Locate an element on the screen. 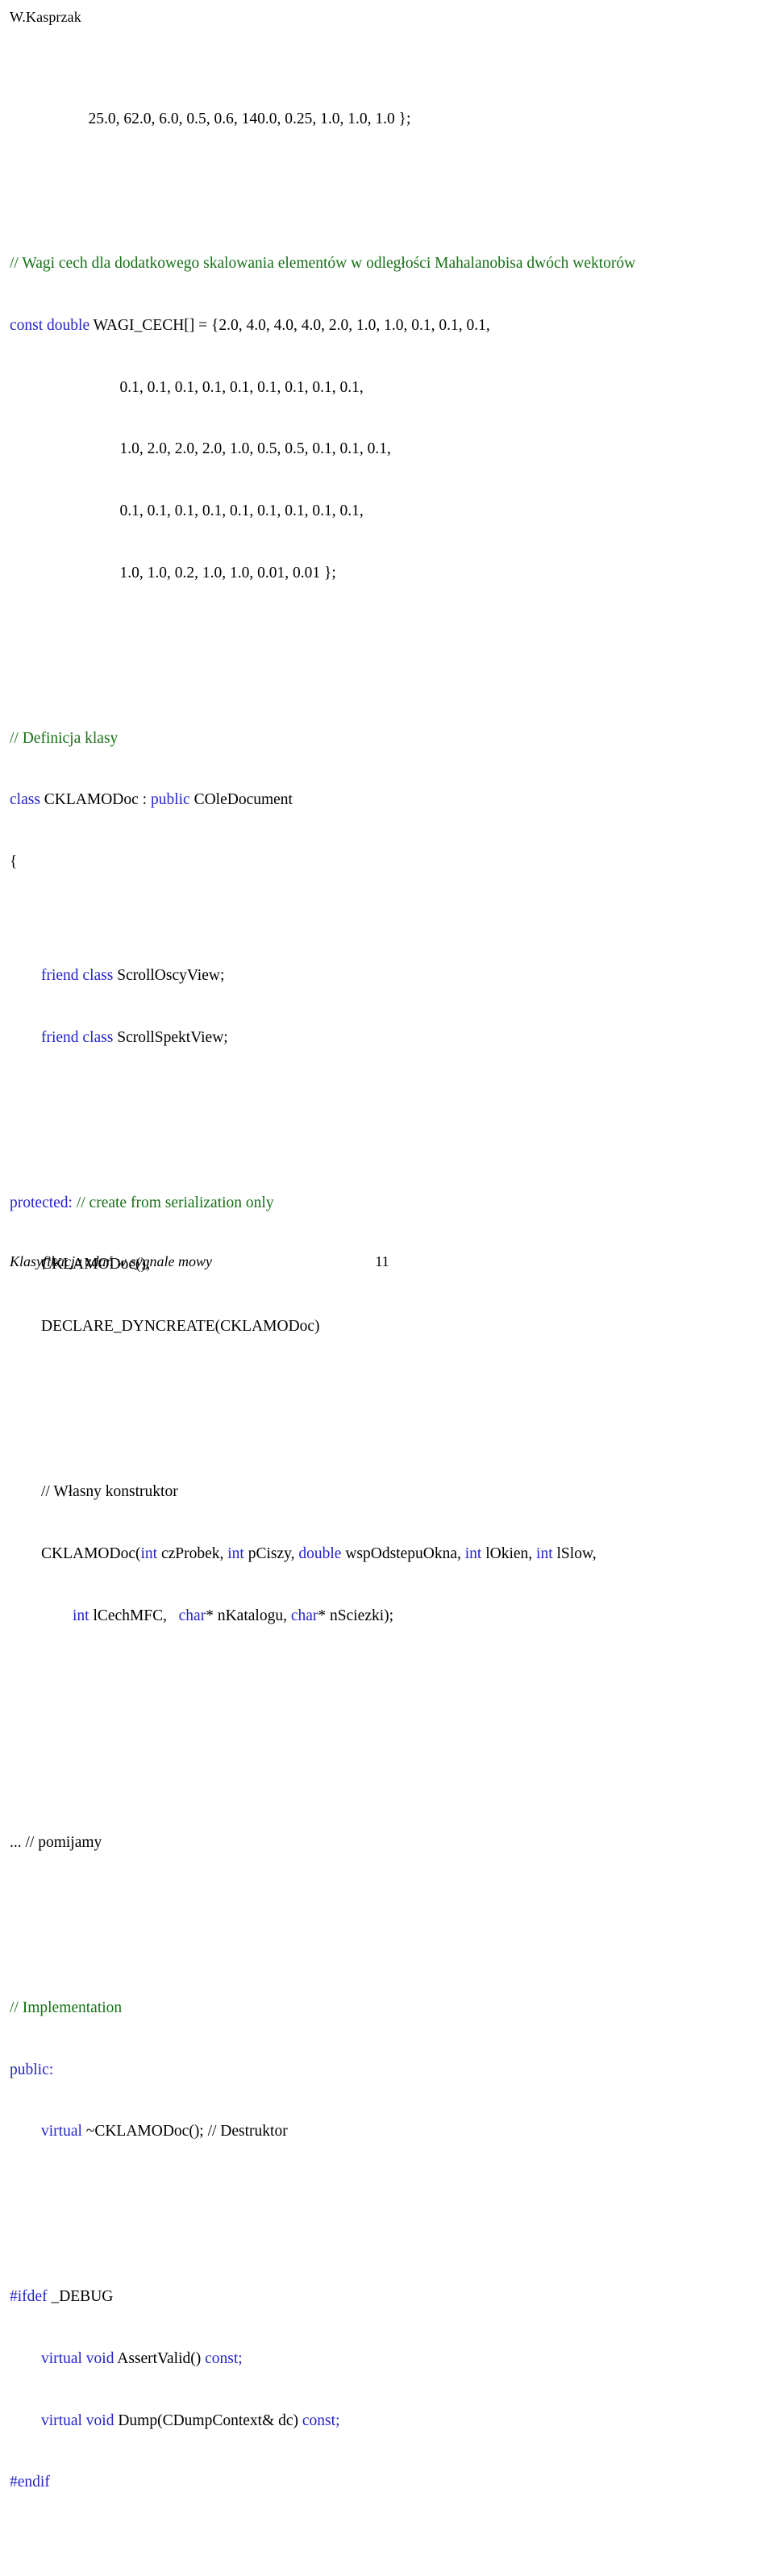 Image resolution: width=774 pixels, height=2576 pixels. footer-page-number: 11 is located at coordinates (382, 1261).